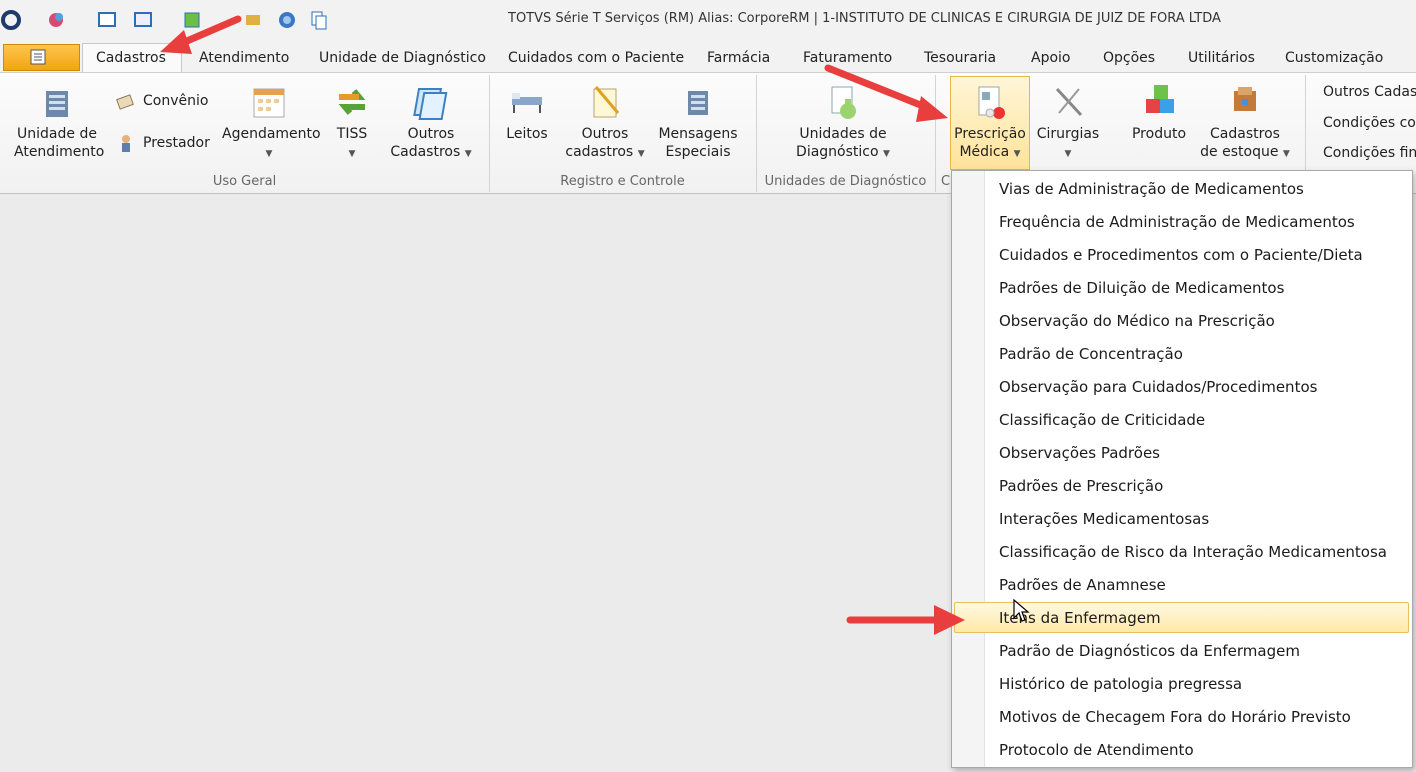 The width and height of the screenshot is (1416, 772). I want to click on app-logo-icon, so click(11, 20).